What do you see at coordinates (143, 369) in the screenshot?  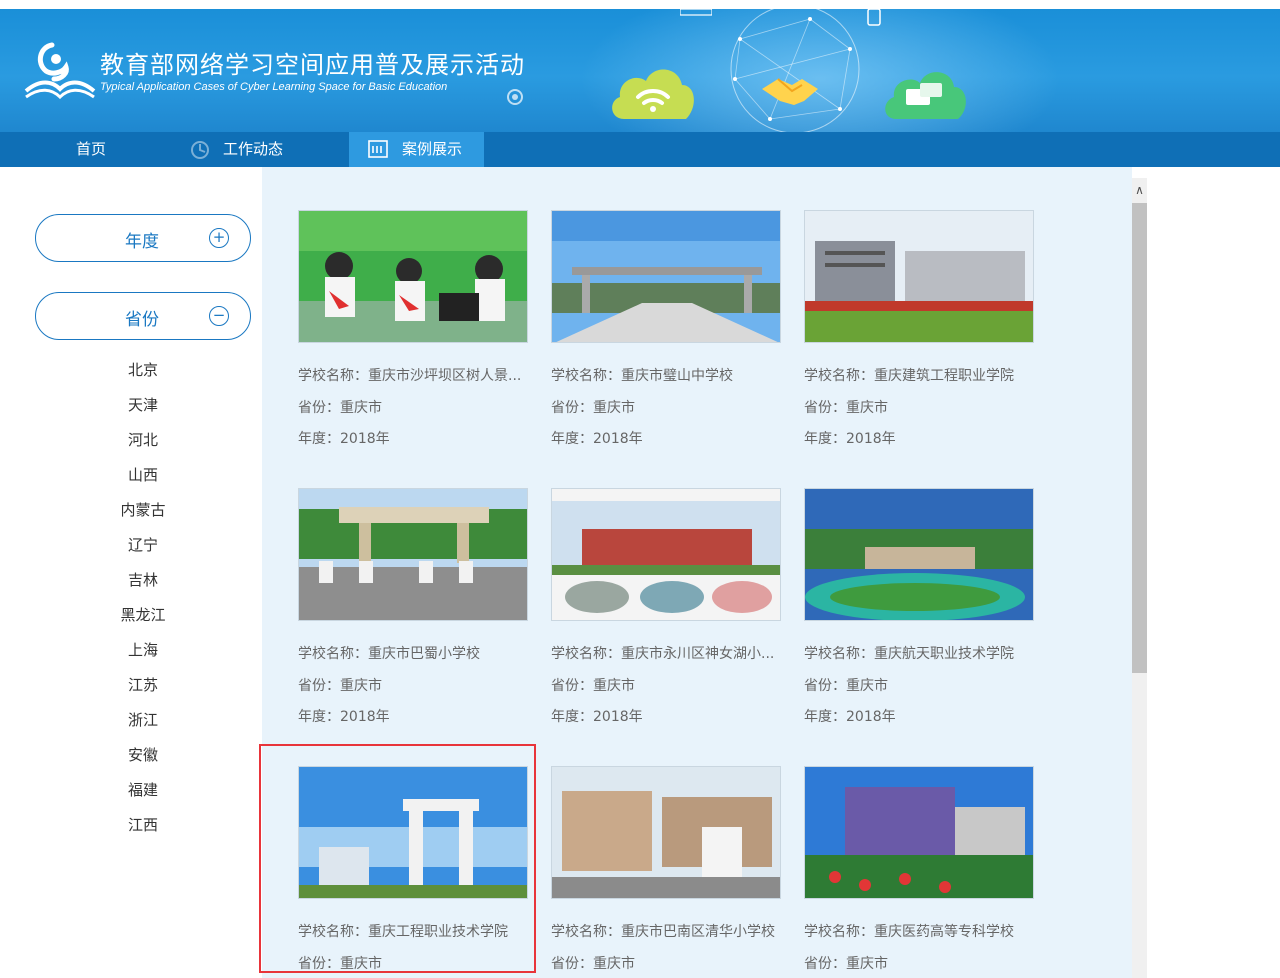 I see `province-item: 北京` at bounding box center [143, 369].